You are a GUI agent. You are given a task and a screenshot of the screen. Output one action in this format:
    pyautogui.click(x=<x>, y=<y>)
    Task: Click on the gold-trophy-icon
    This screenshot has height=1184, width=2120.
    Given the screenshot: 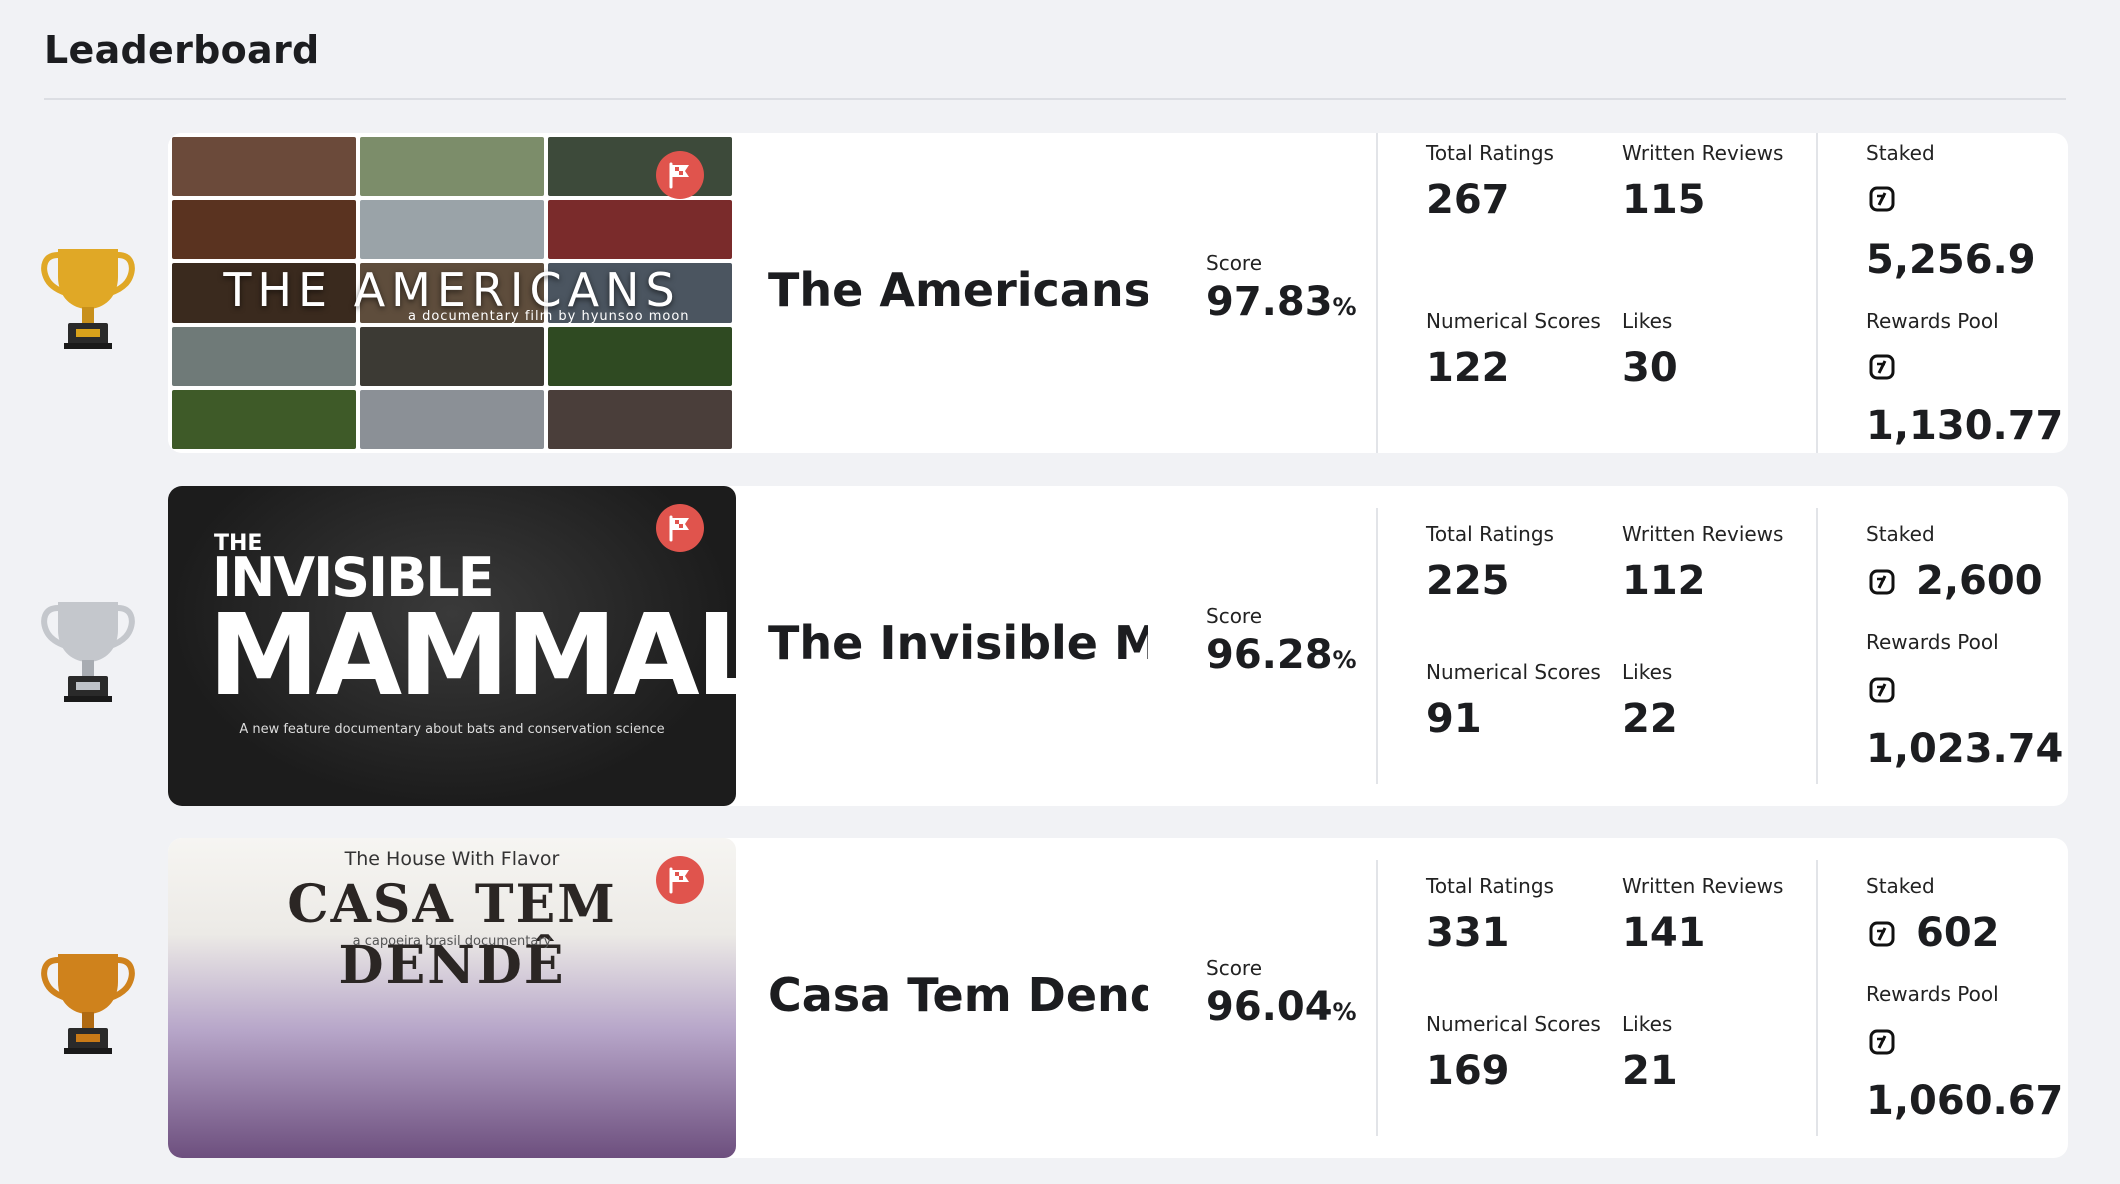 What is the action you would take?
    pyautogui.click(x=88, y=299)
    